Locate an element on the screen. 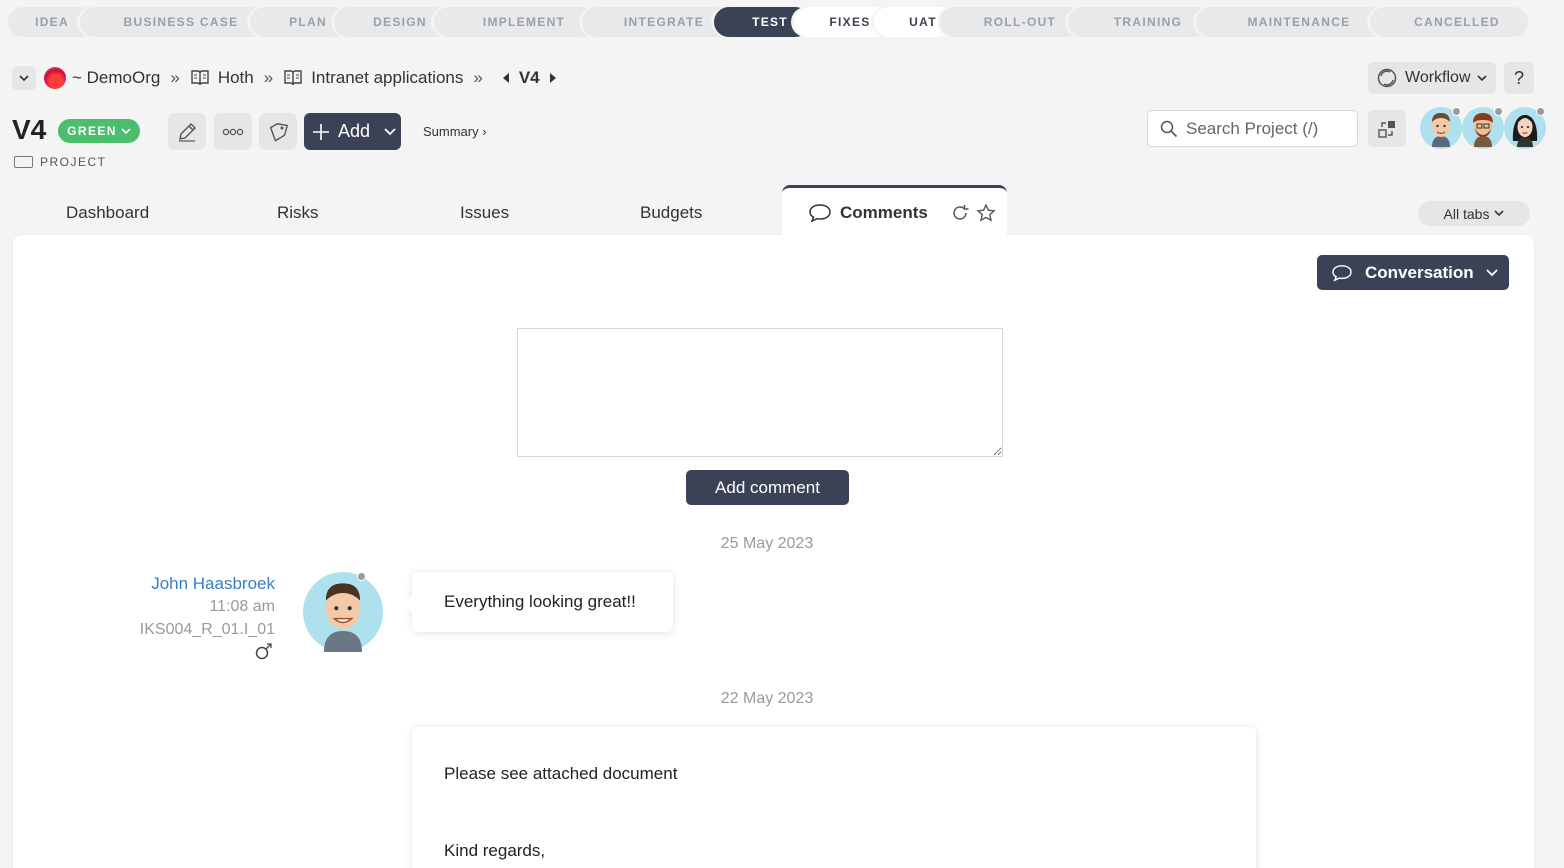 The width and height of the screenshot is (1564, 868). breadcrumb-org: ~ DemoOrg is located at coordinates (116, 78).